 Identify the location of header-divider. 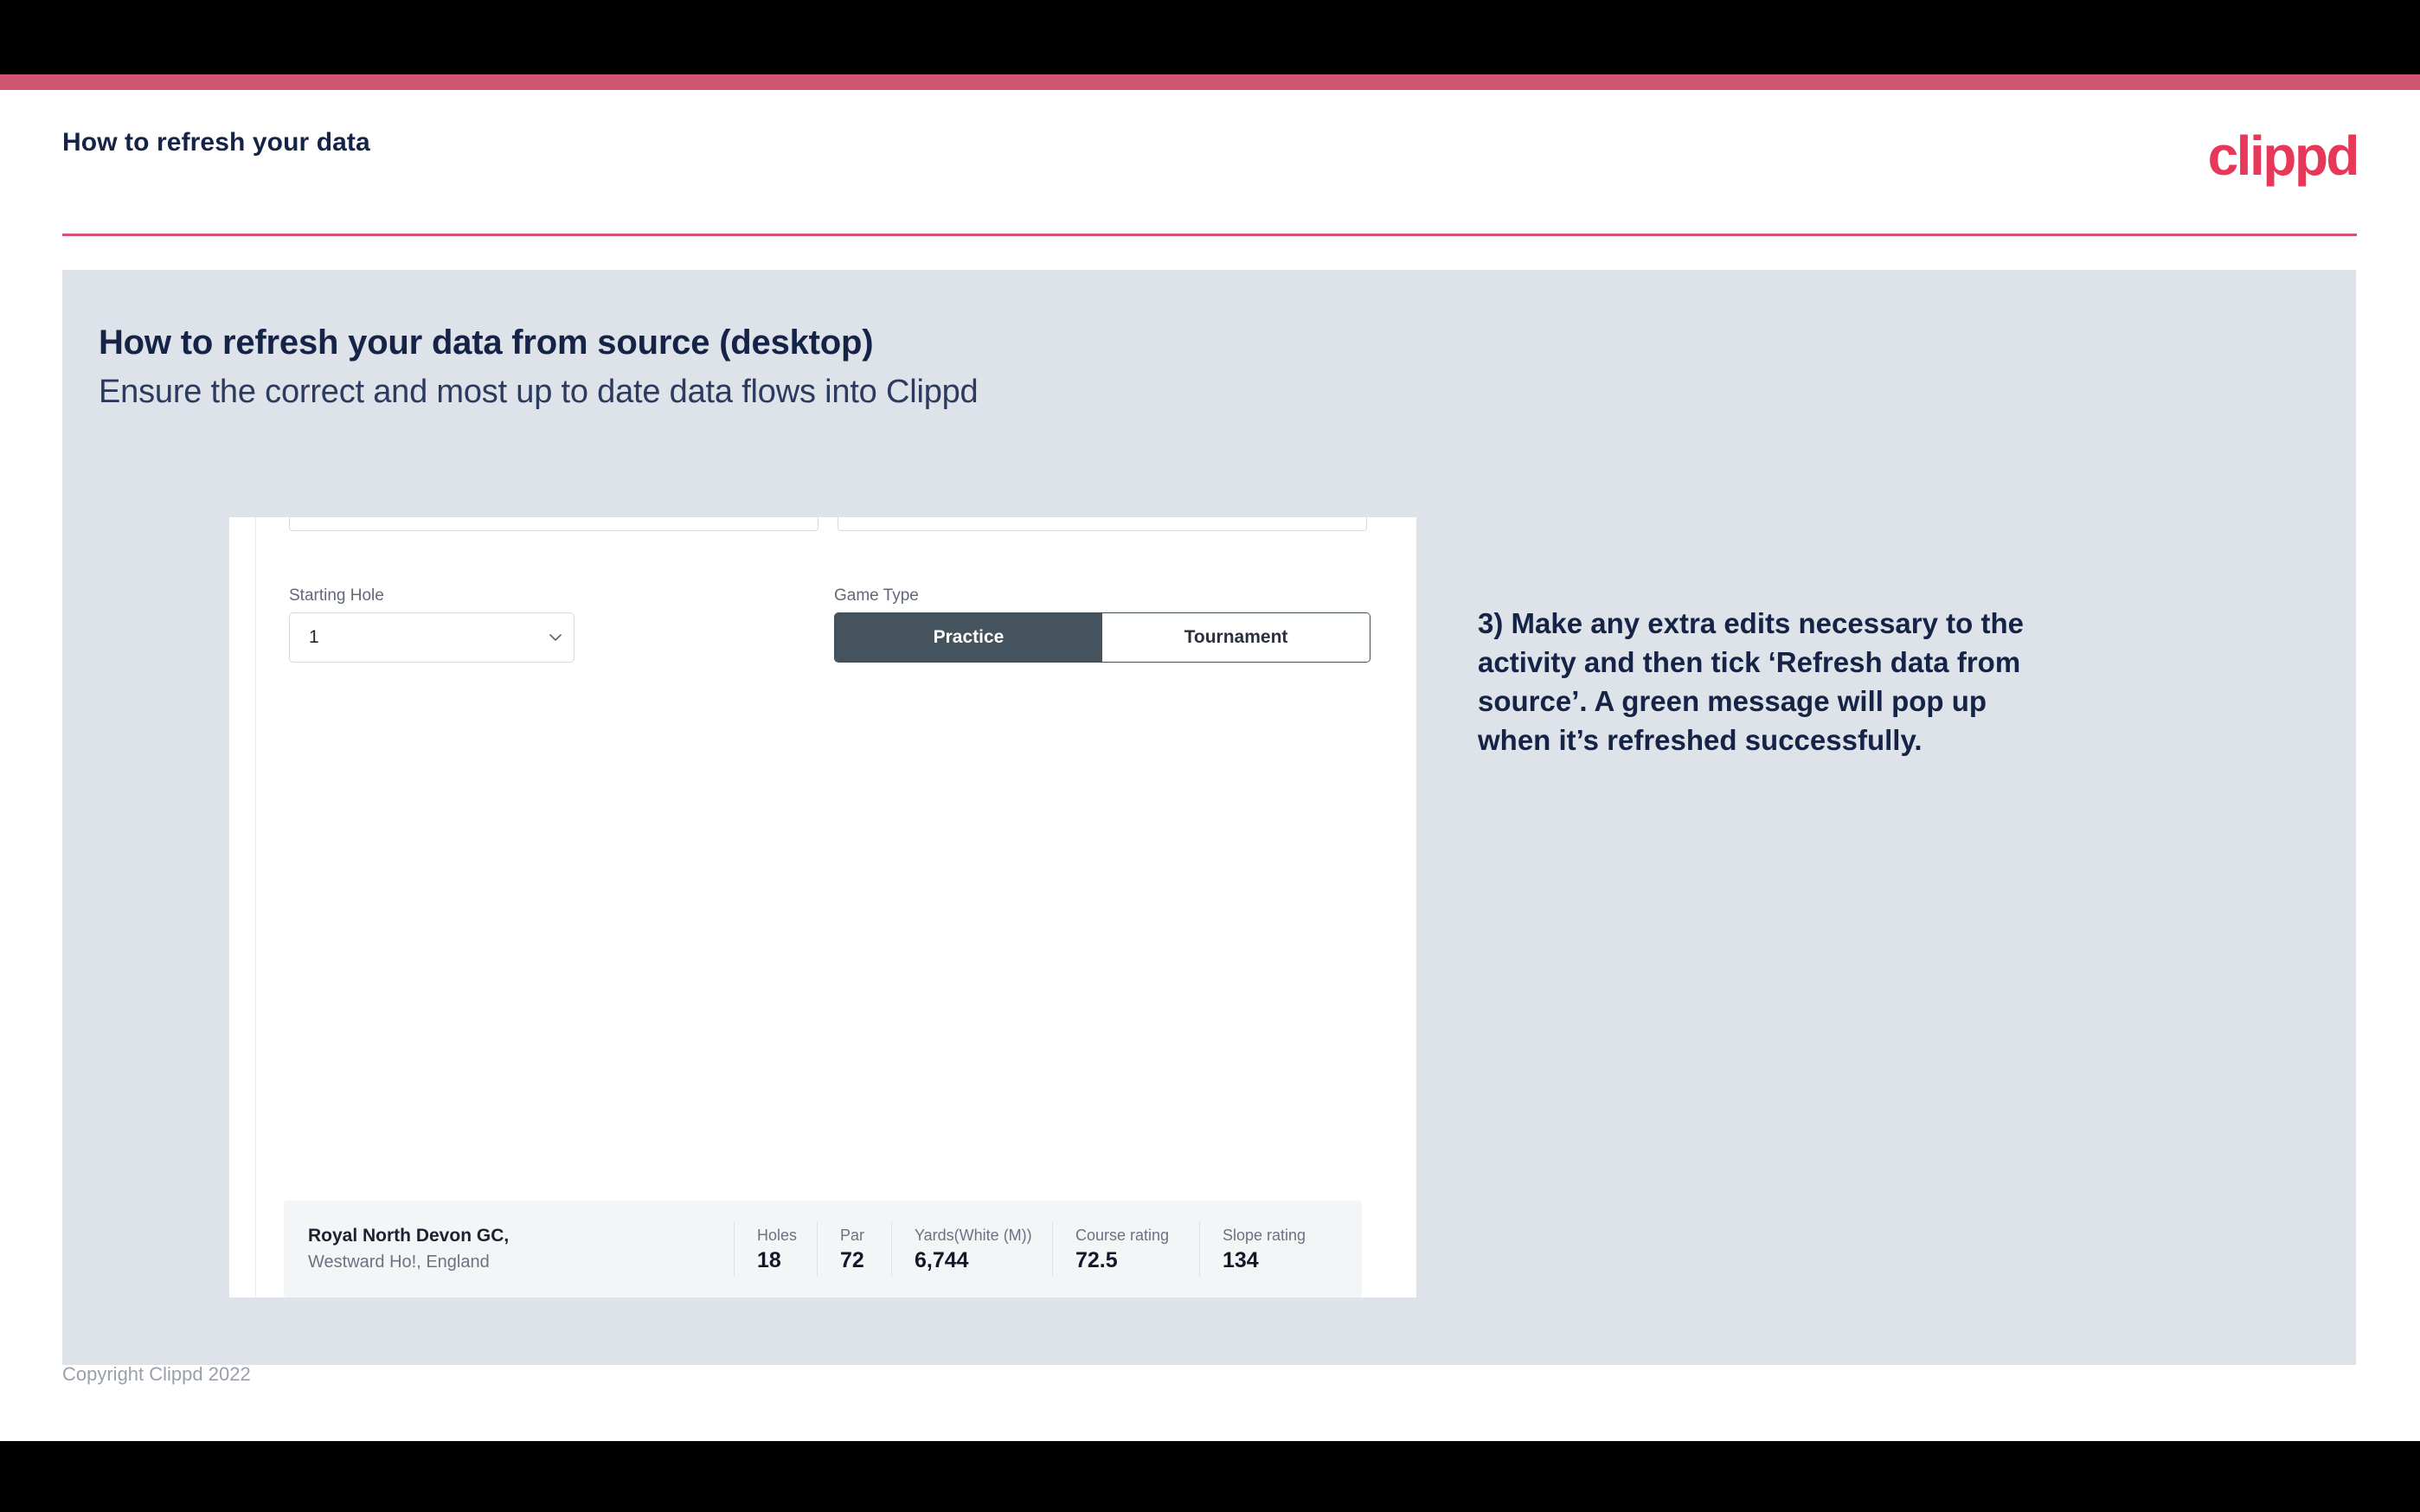
(1209, 235).